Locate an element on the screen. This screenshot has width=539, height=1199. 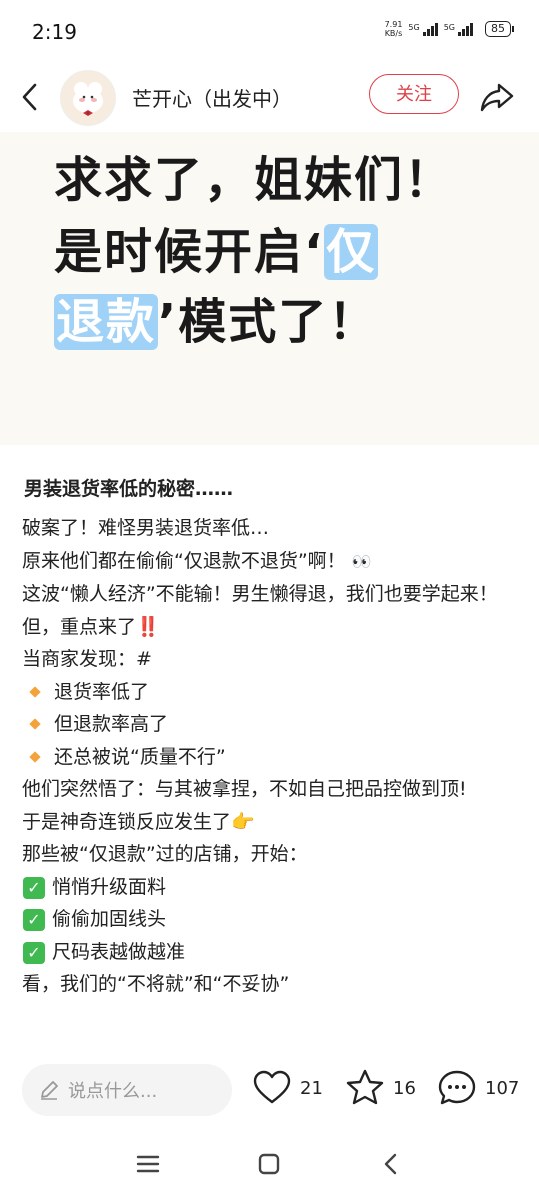
top-nav: 芒开心（出发中） 关注 is located at coordinates (269, 97).